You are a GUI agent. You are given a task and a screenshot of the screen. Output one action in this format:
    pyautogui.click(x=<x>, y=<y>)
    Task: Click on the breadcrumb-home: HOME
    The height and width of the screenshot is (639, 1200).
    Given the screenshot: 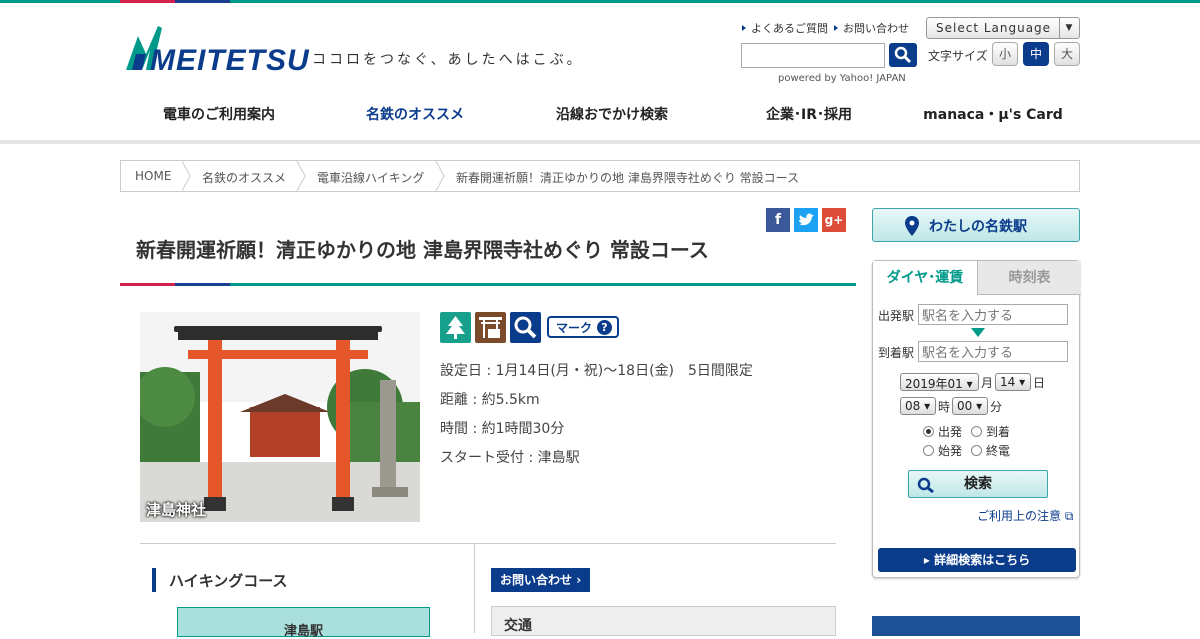 What is the action you would take?
    pyautogui.click(x=153, y=176)
    